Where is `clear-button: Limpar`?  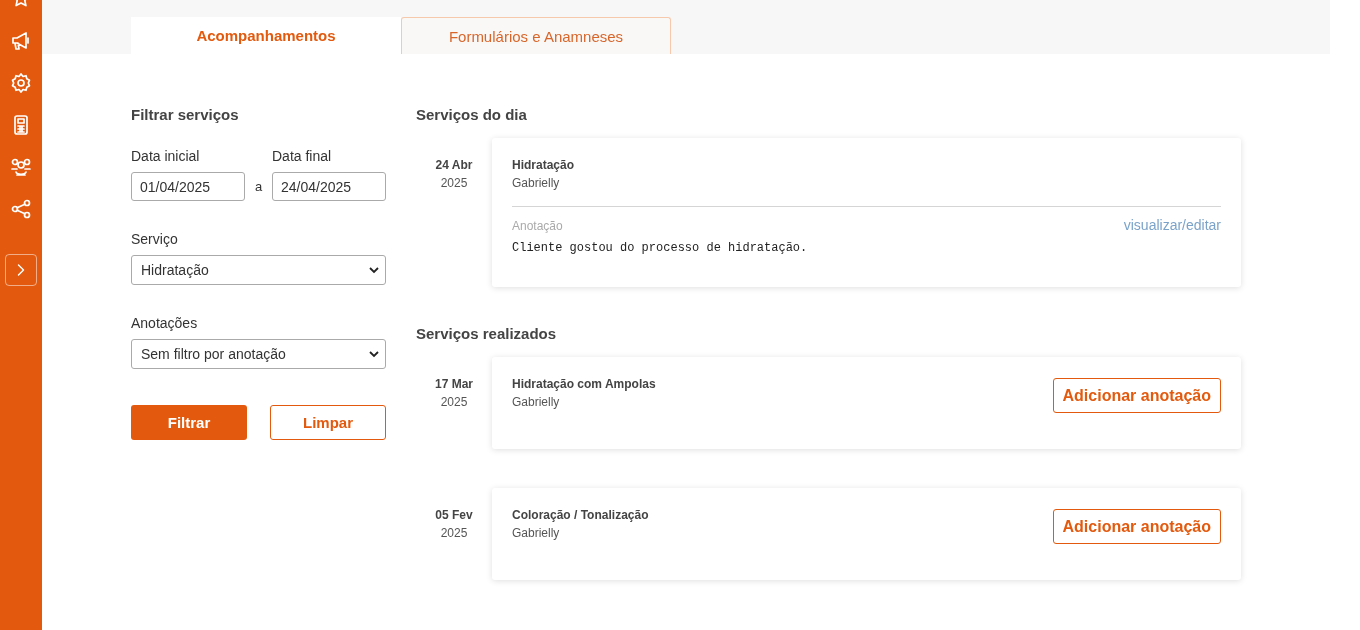 clear-button: Limpar is located at coordinates (328, 422).